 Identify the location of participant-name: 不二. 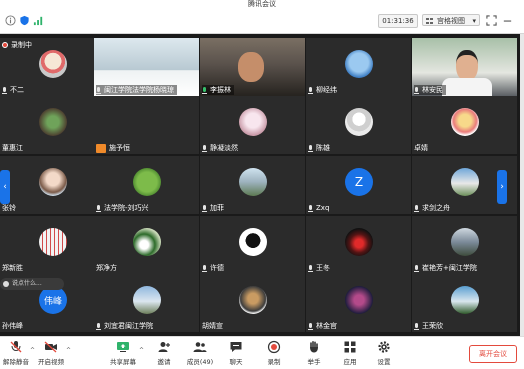
(14, 90).